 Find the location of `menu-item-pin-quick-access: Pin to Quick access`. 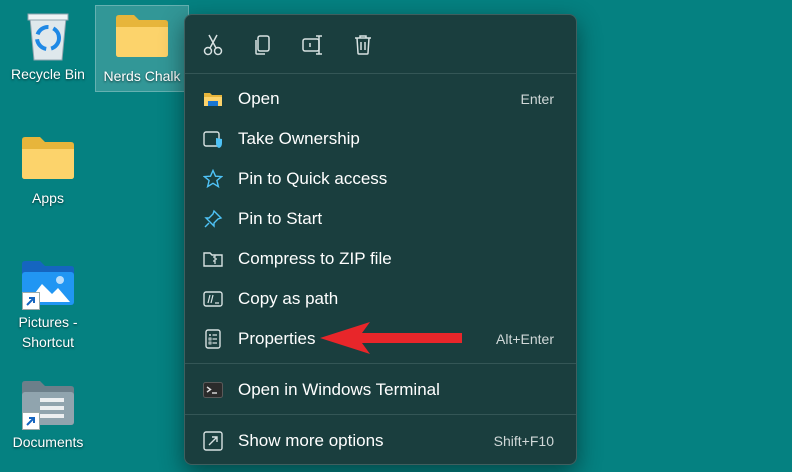

menu-item-pin-quick-access: Pin to Quick access is located at coordinates (380, 179).